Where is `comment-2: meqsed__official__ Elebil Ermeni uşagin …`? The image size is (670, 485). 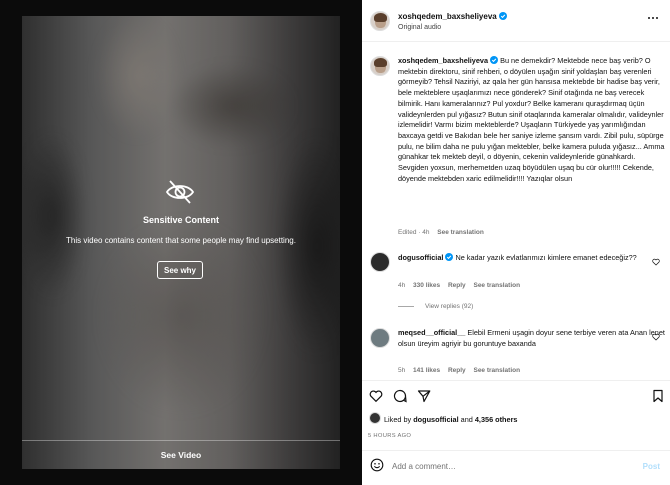
comment-2: meqsed__official__ Elebil Ermeni uşagin … is located at coordinates (532, 338).